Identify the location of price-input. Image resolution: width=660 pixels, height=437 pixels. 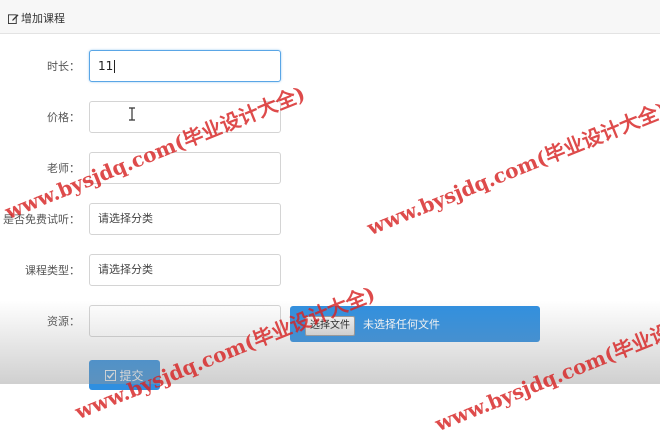
(185, 117).